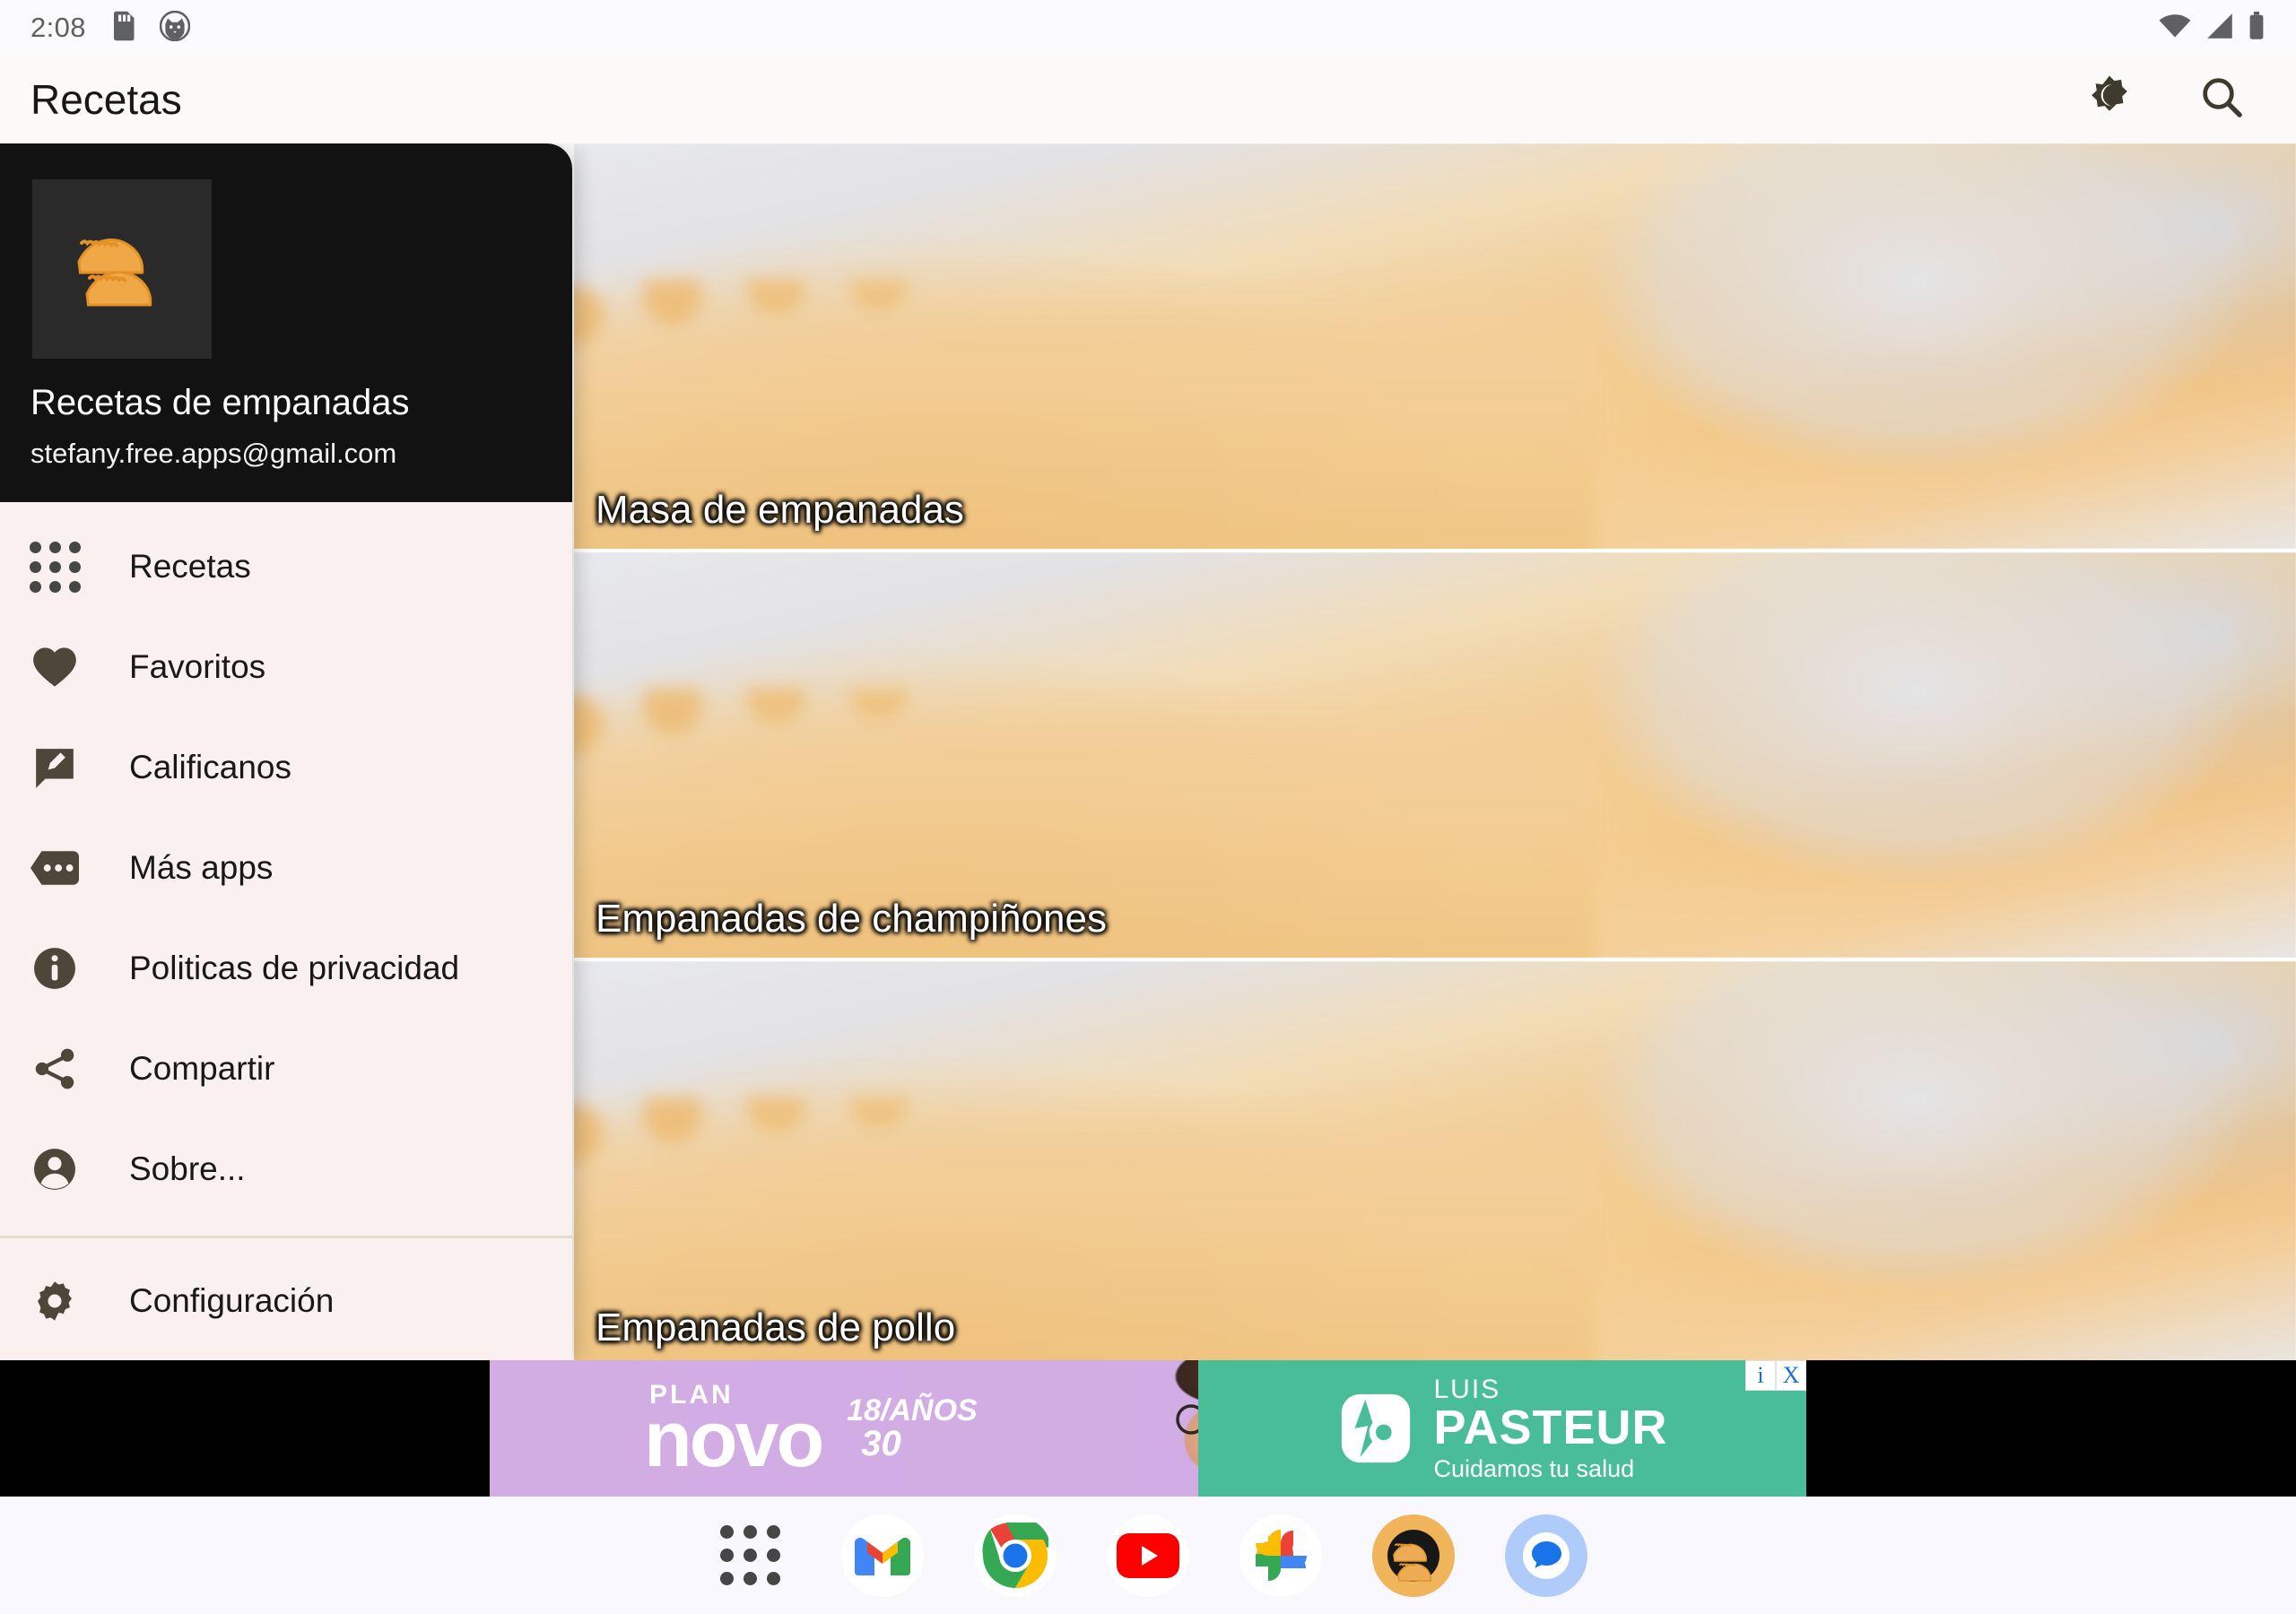  I want to click on sidebar-item-calificanos: Calificanos, so click(286, 767).